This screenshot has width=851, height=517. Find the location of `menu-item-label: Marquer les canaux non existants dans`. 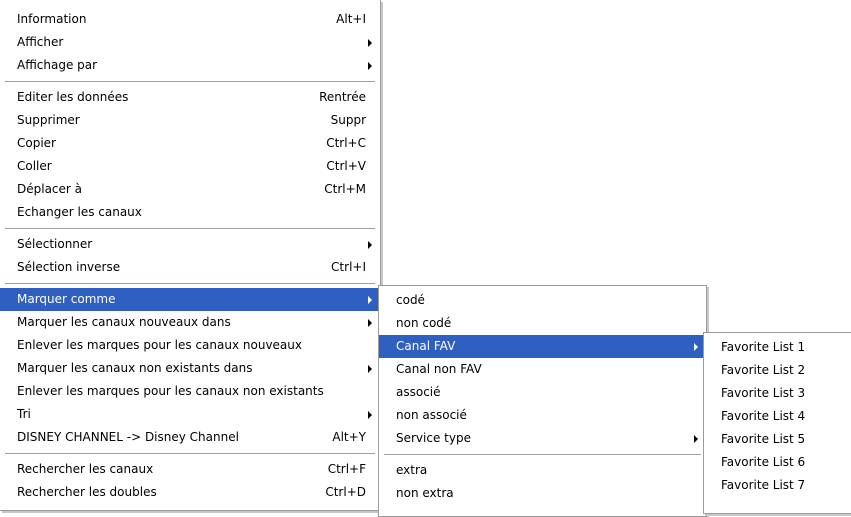

menu-item-label: Marquer les canaux non existants dans is located at coordinates (135, 368).